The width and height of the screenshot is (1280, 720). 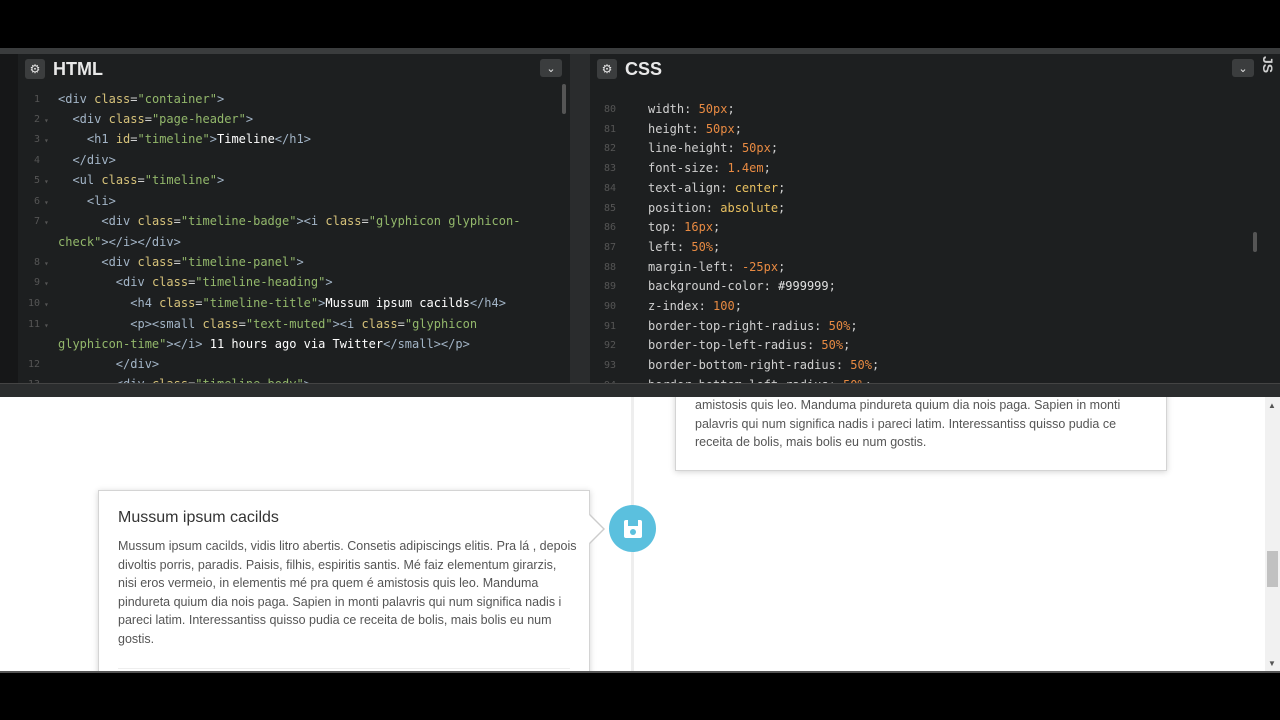 I want to click on resize-bar, so click(x=640, y=390).